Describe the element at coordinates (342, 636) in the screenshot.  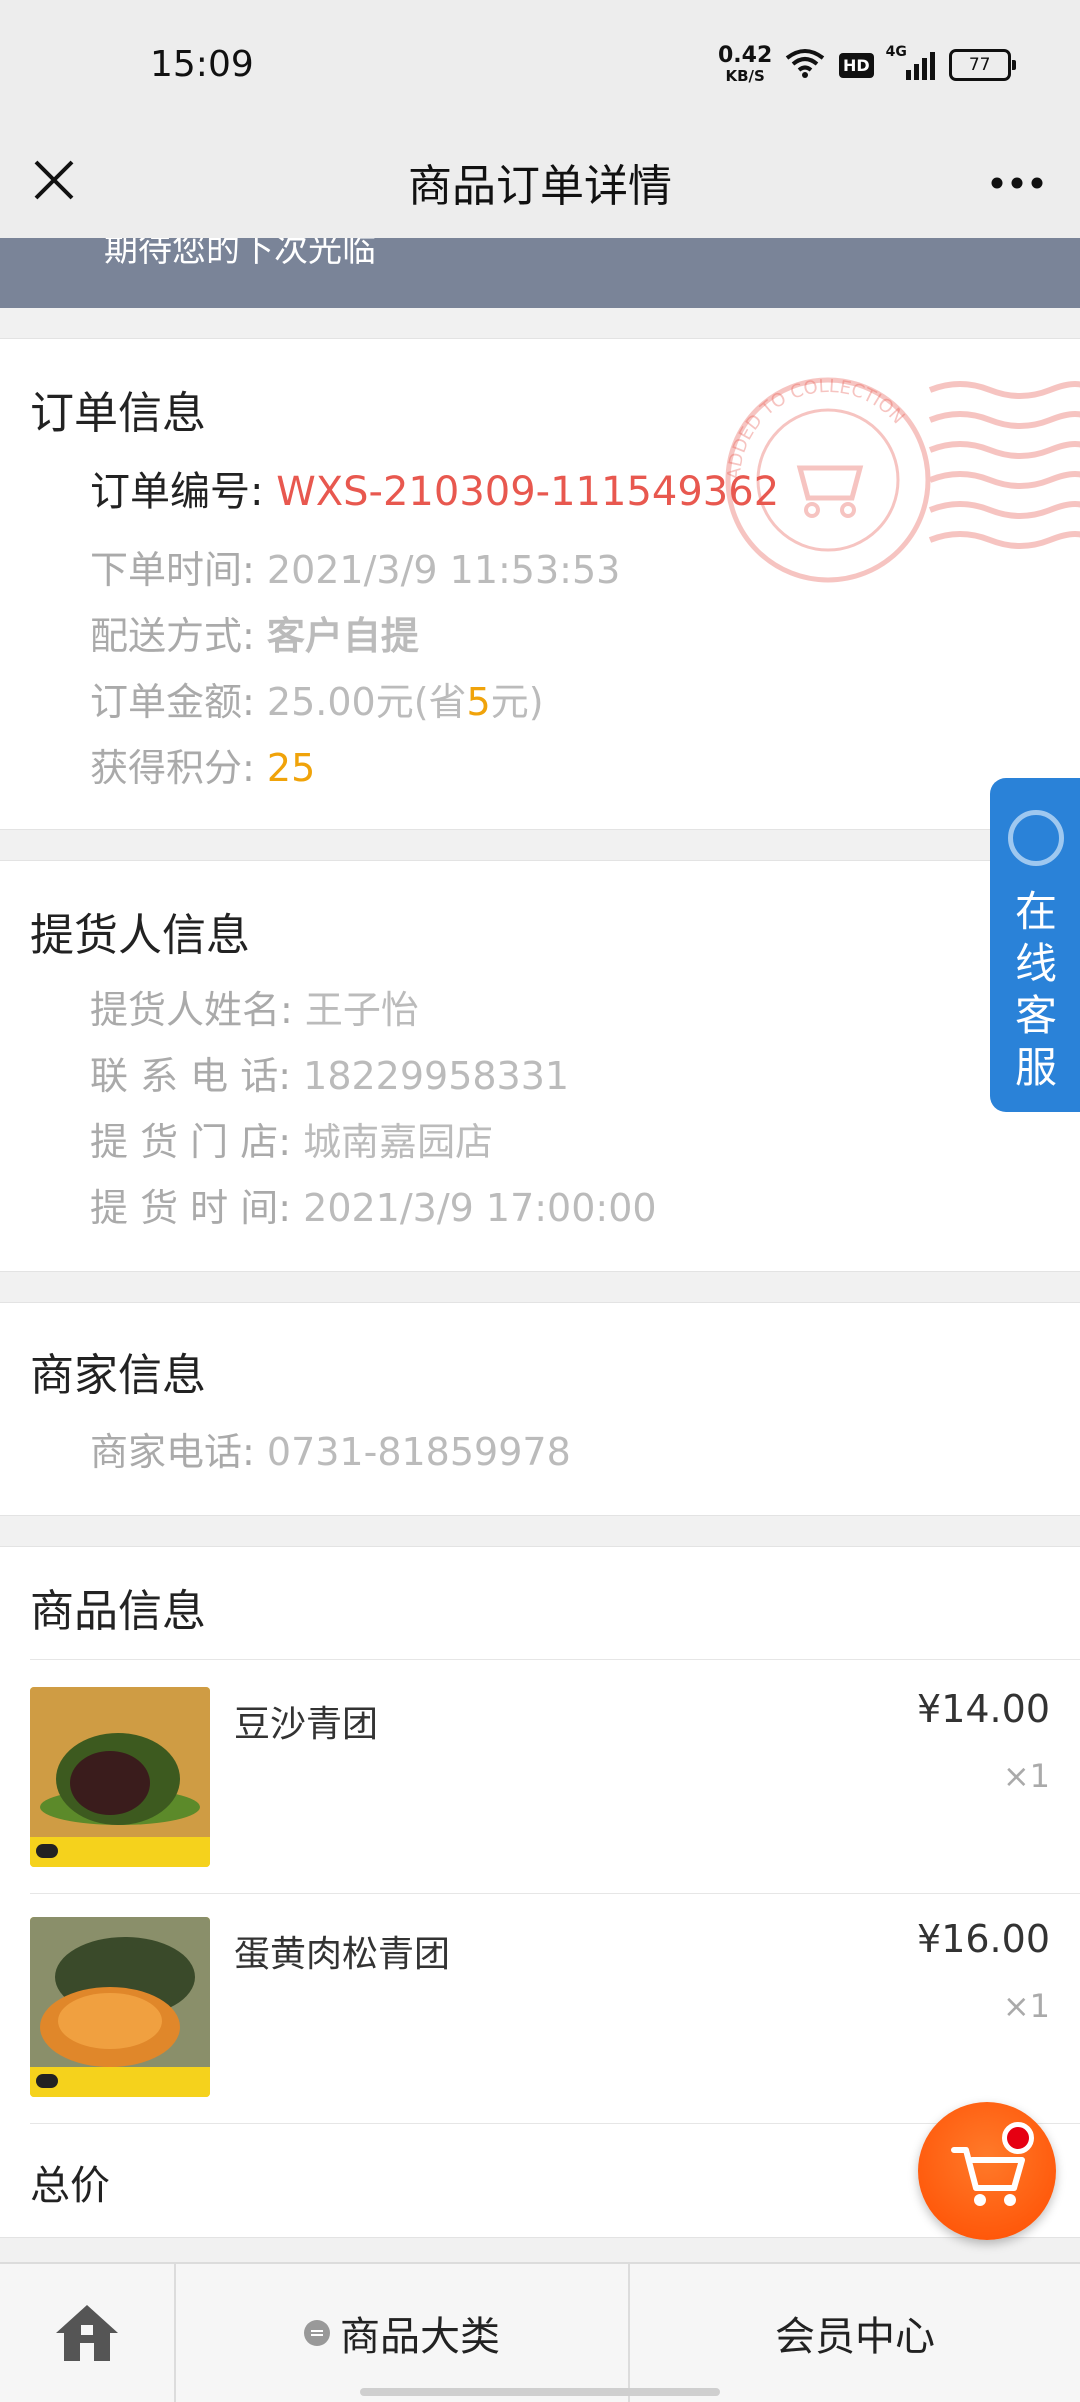
I see `delivery-value: 客户自提` at that location.